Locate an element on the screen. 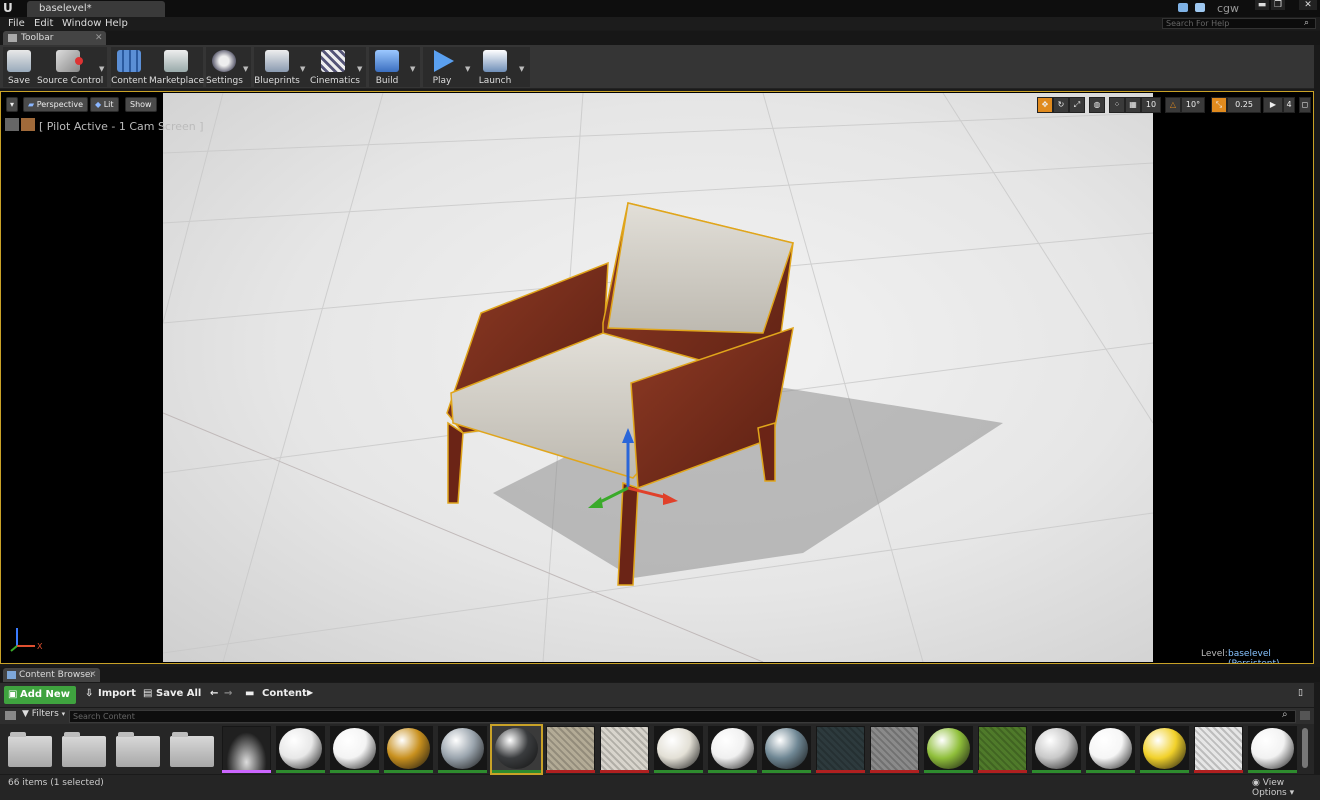  translate-tool-icon: ✥ is located at coordinates (1045, 105).